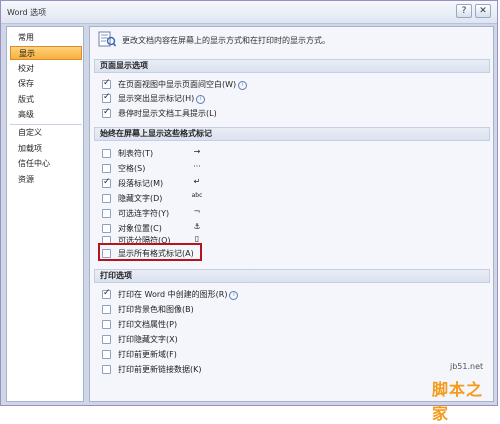  Describe the element at coordinates (242, 370) in the screenshot. I see `option-update-links: 打印前更新链接数据(K)` at that location.